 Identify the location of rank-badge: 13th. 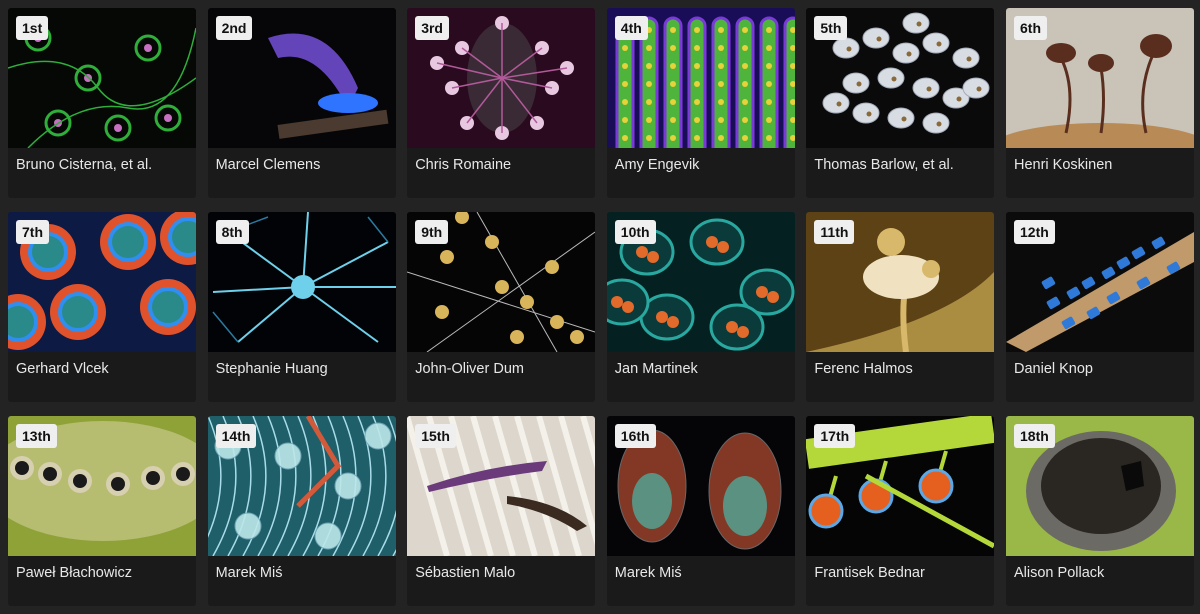
(36, 436).